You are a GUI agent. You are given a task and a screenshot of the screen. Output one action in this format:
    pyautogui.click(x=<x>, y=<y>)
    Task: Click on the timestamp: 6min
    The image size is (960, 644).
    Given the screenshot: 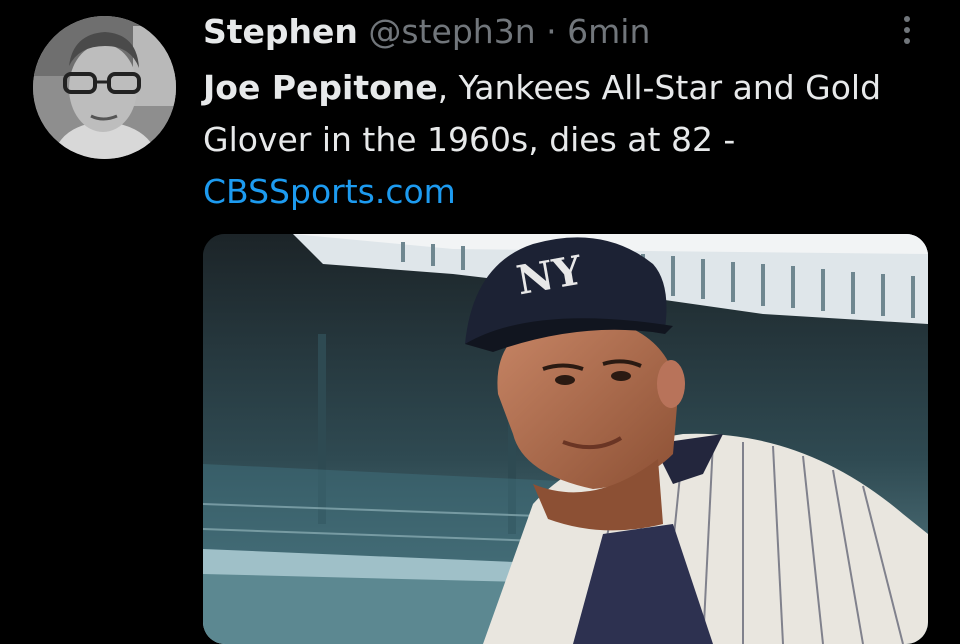 What is the action you would take?
    pyautogui.click(x=608, y=31)
    